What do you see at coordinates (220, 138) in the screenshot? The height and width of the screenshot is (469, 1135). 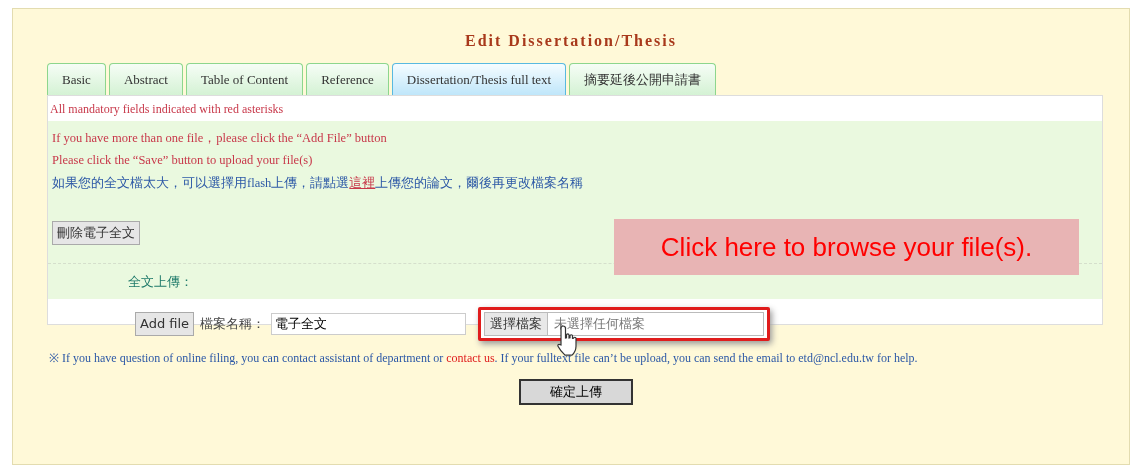 I see `instruction-text: If you have more than one file，please click the “Add File” button` at bounding box center [220, 138].